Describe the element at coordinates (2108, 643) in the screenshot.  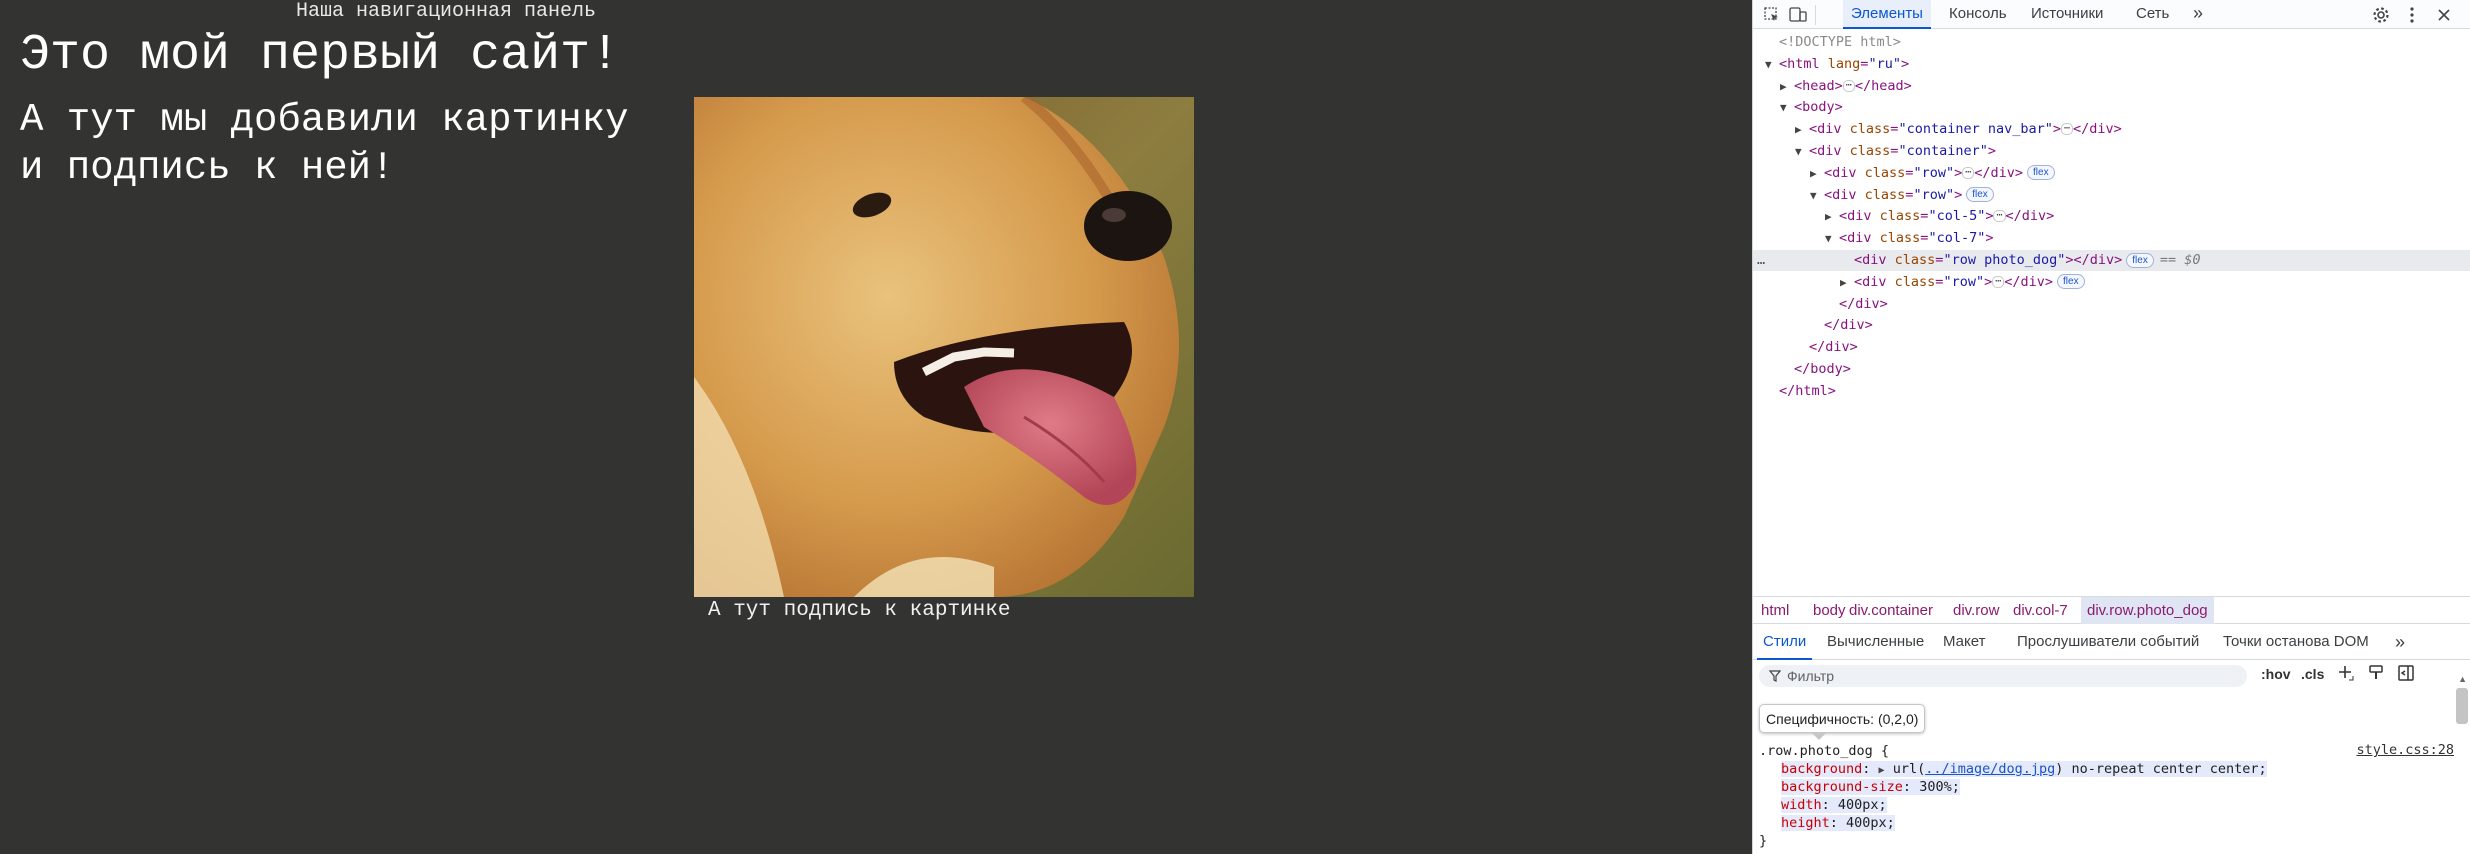
I see `subtab-item: Прослушиватели событий` at that location.